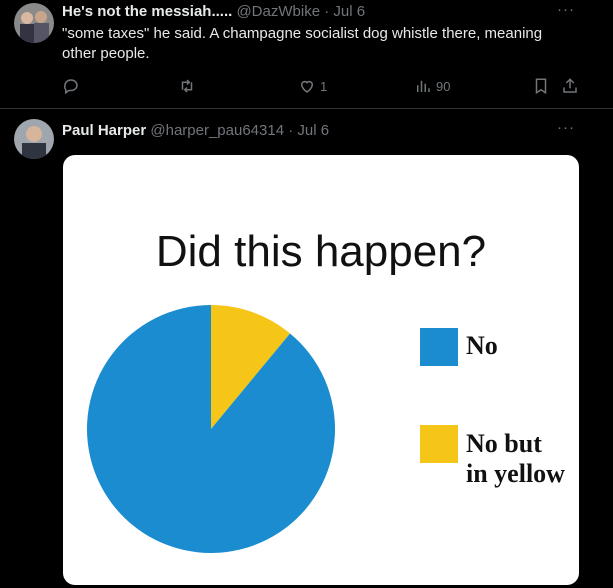  I want to click on share-button, so click(570, 86).